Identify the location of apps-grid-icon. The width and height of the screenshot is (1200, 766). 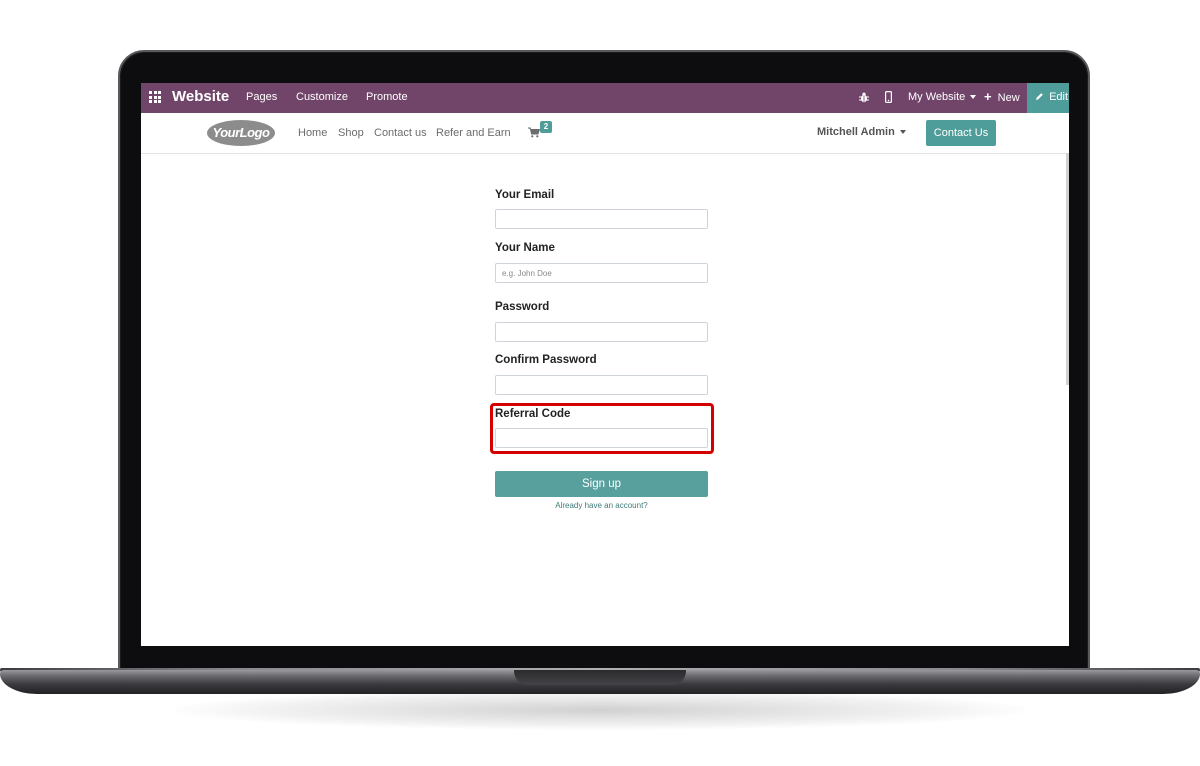
(155, 97).